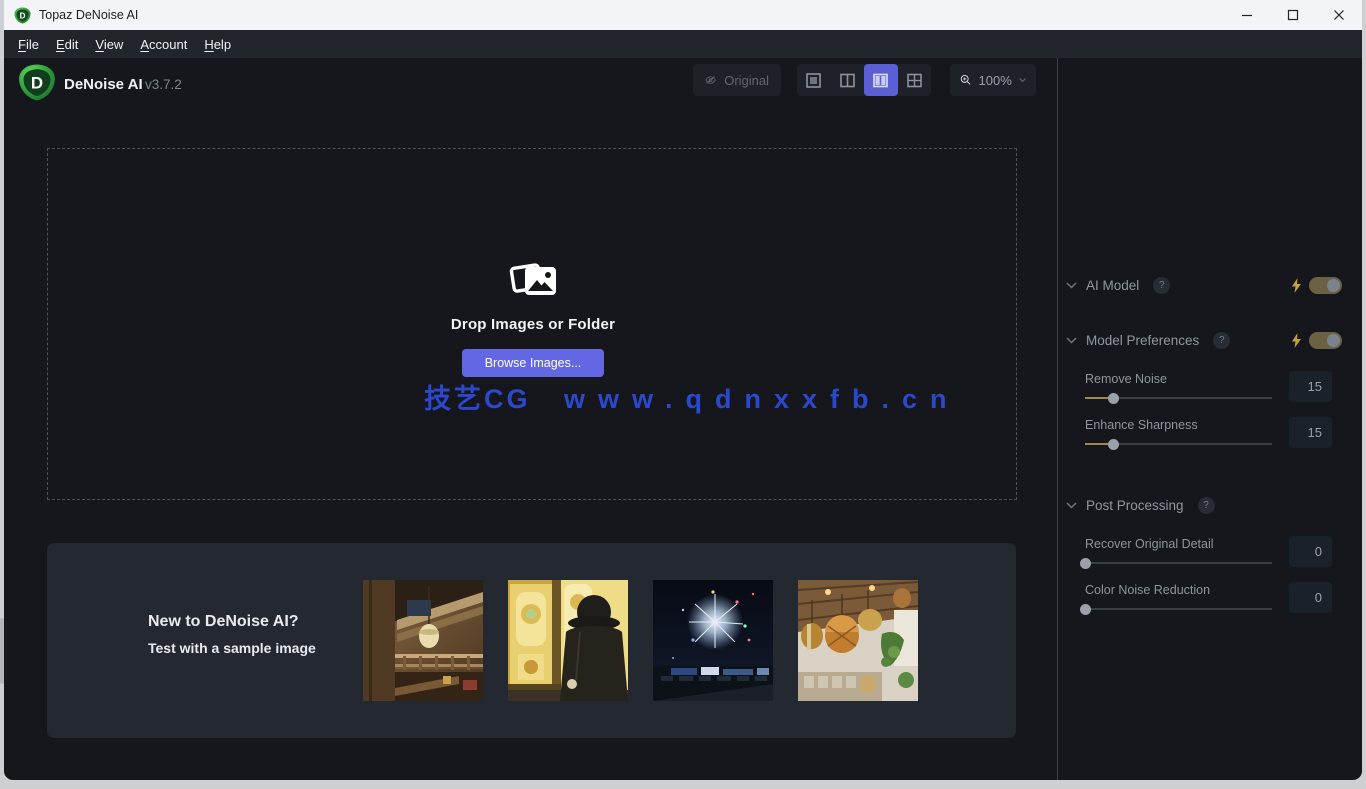 Image resolution: width=1366 pixels, height=789 pixels. I want to click on menu-help: Help, so click(217, 44).